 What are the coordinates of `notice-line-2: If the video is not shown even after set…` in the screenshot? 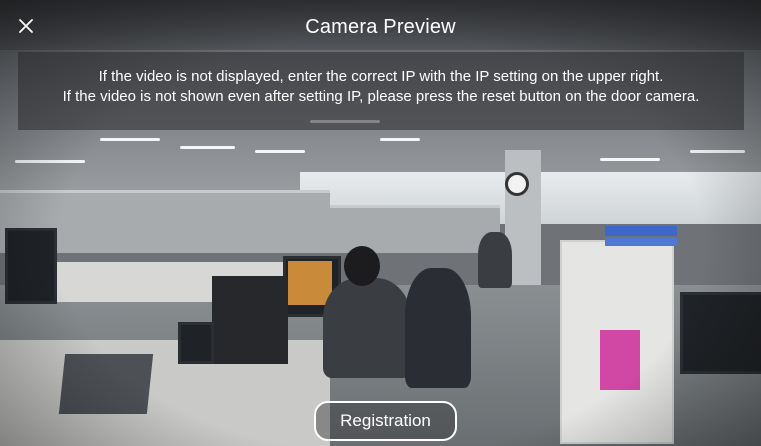 It's located at (381, 96).